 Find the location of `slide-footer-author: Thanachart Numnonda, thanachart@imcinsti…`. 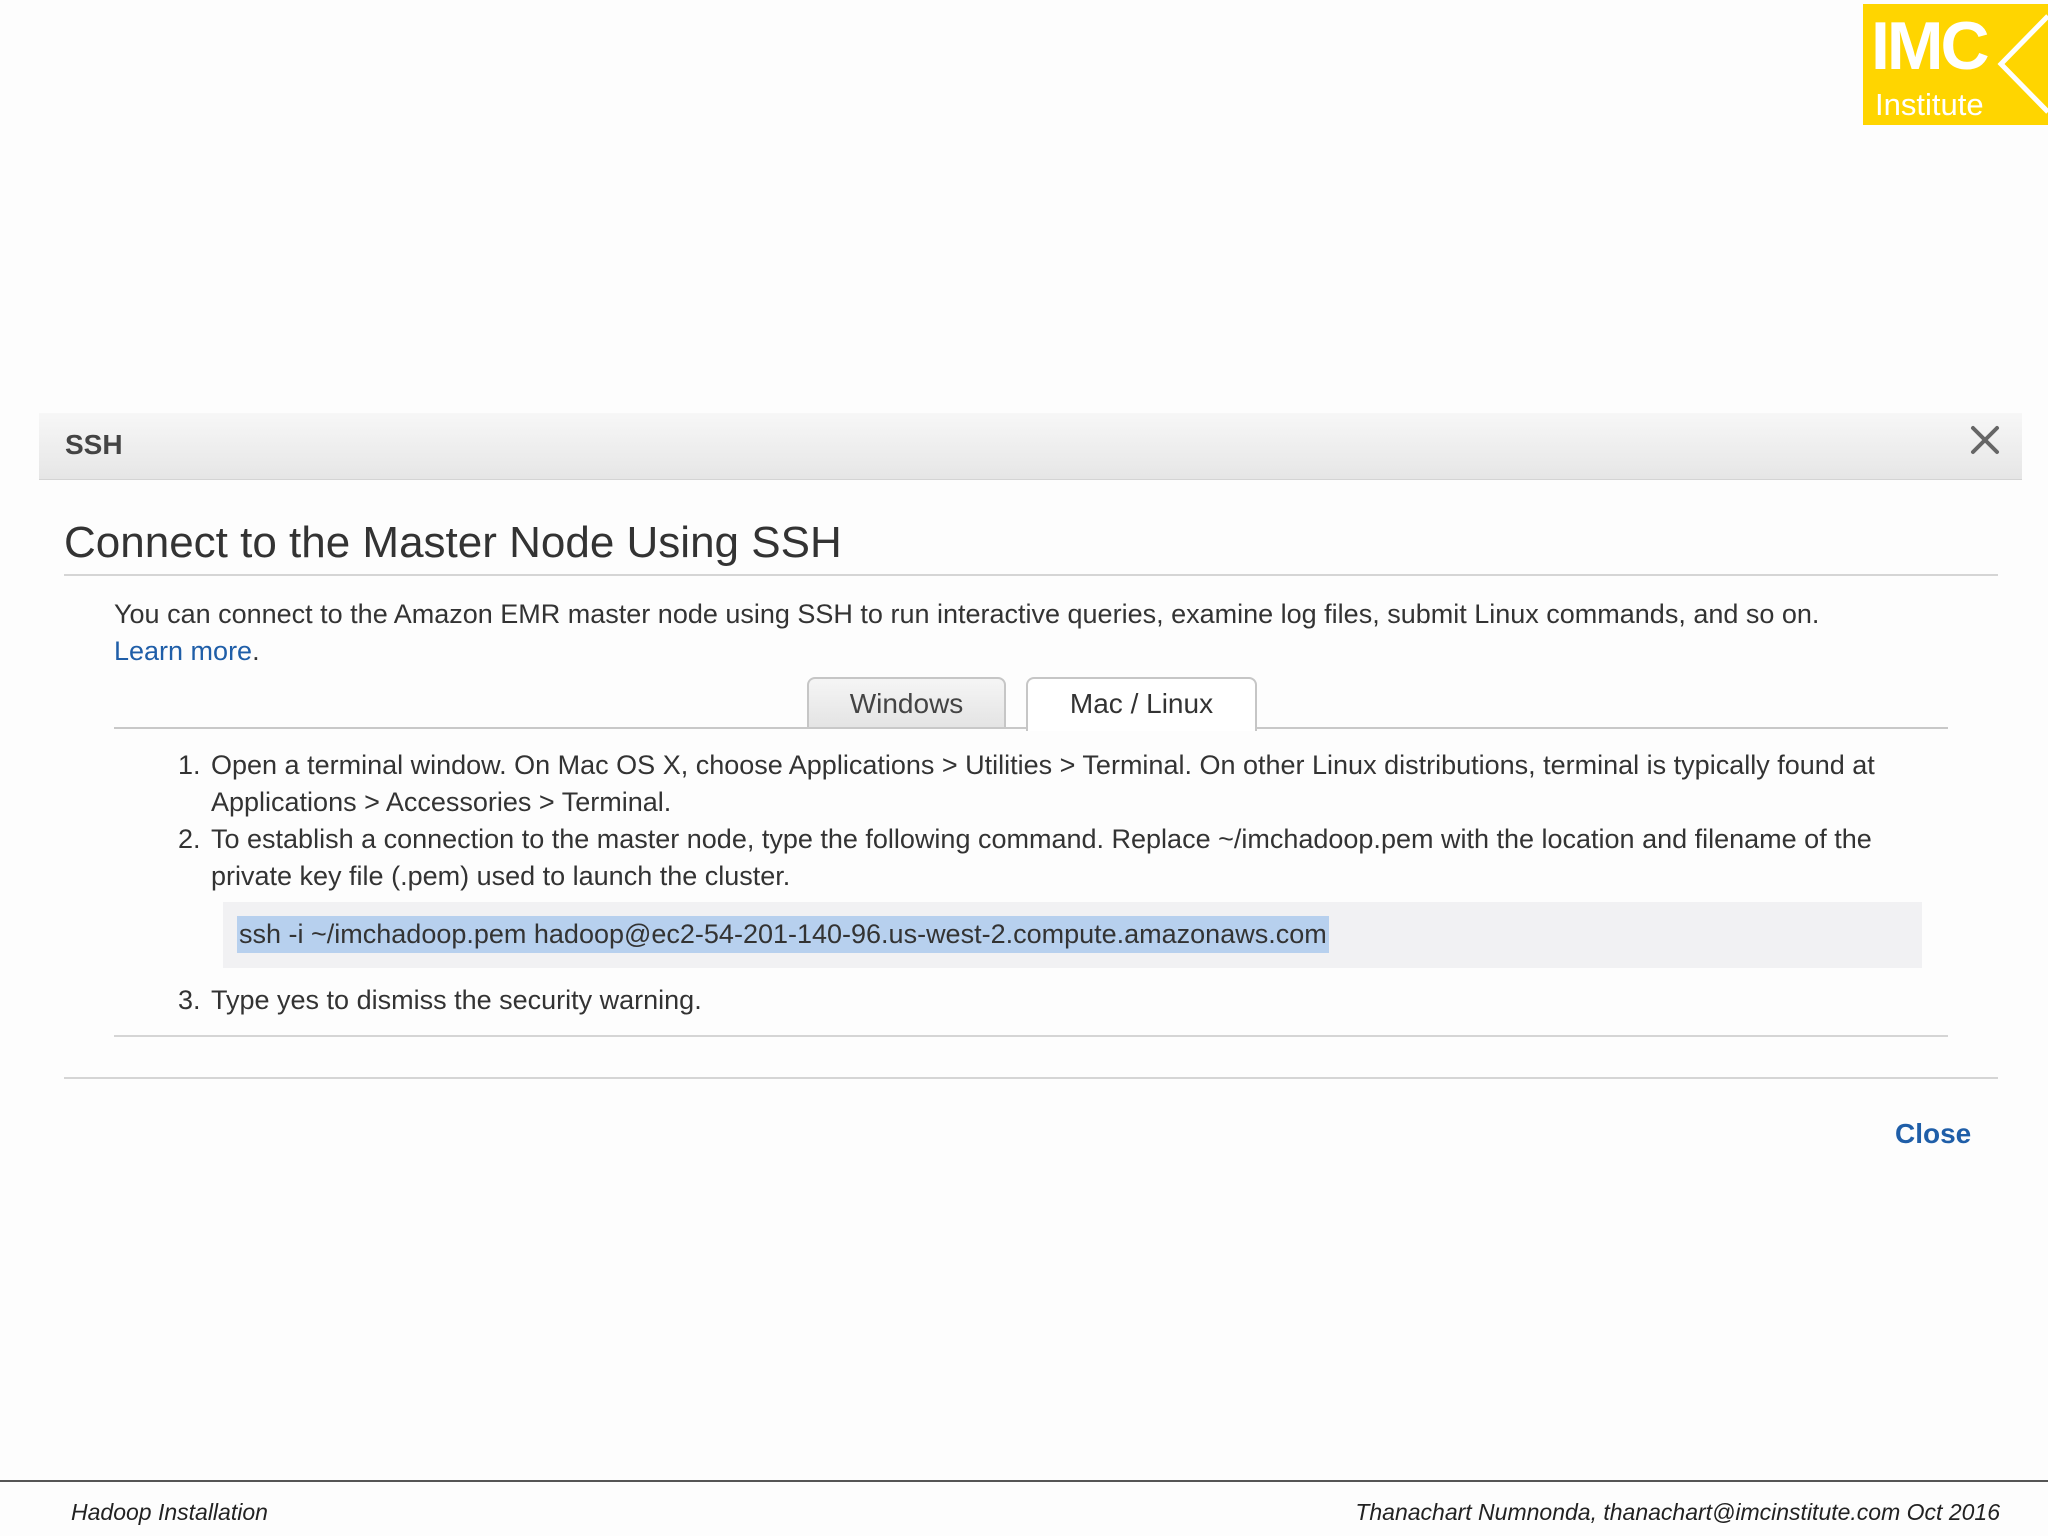

slide-footer-author: Thanachart Numnonda, thanachart@imcinsti… is located at coordinates (1677, 1512).